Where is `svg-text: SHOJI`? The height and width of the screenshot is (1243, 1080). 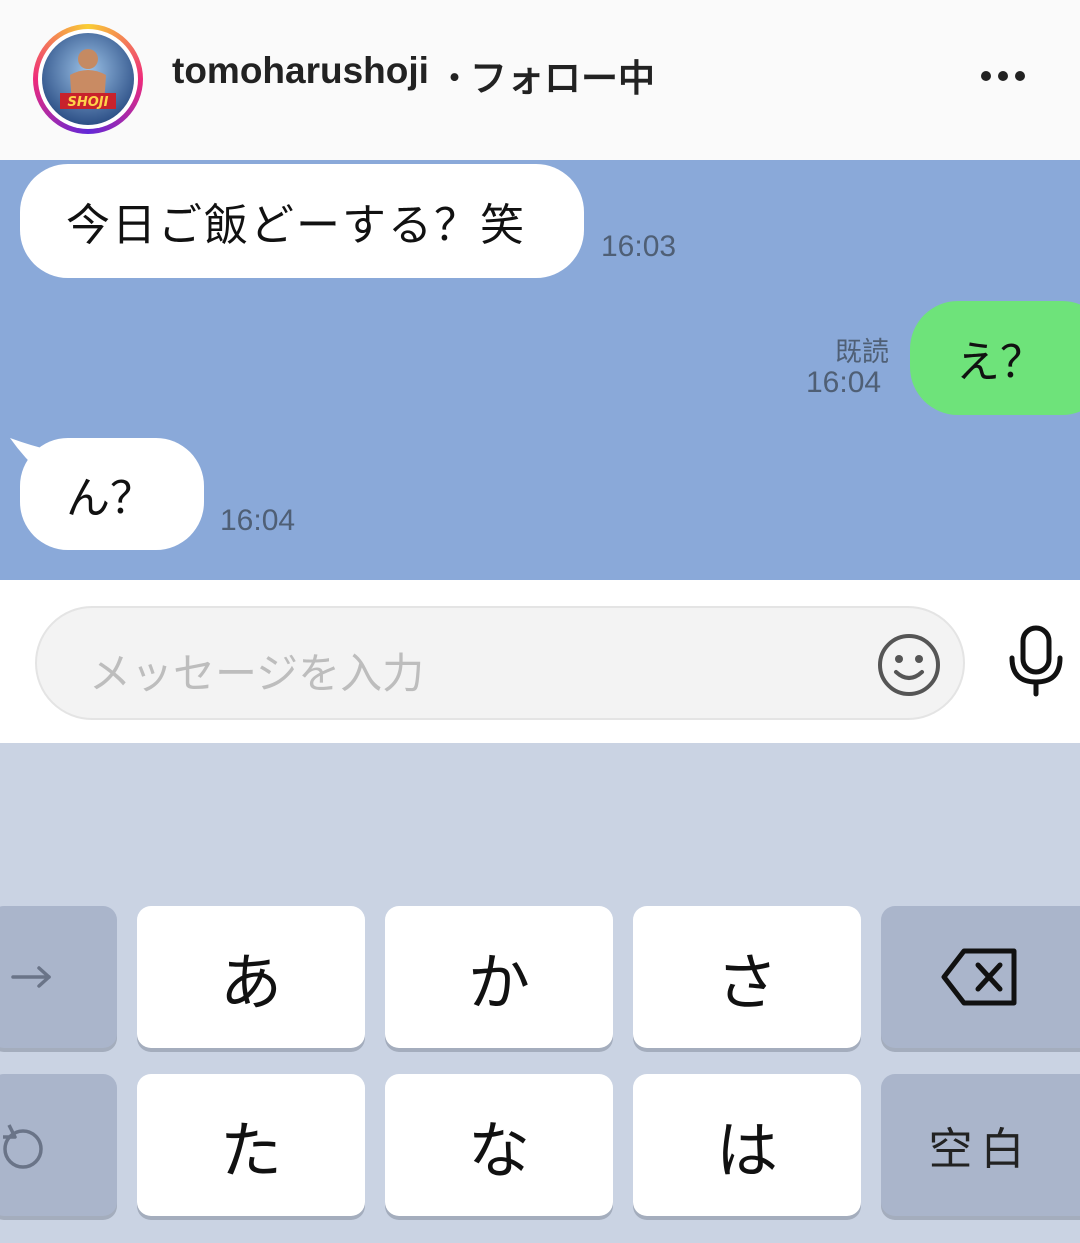
svg-text: SHOJI is located at coordinates (88, 102).